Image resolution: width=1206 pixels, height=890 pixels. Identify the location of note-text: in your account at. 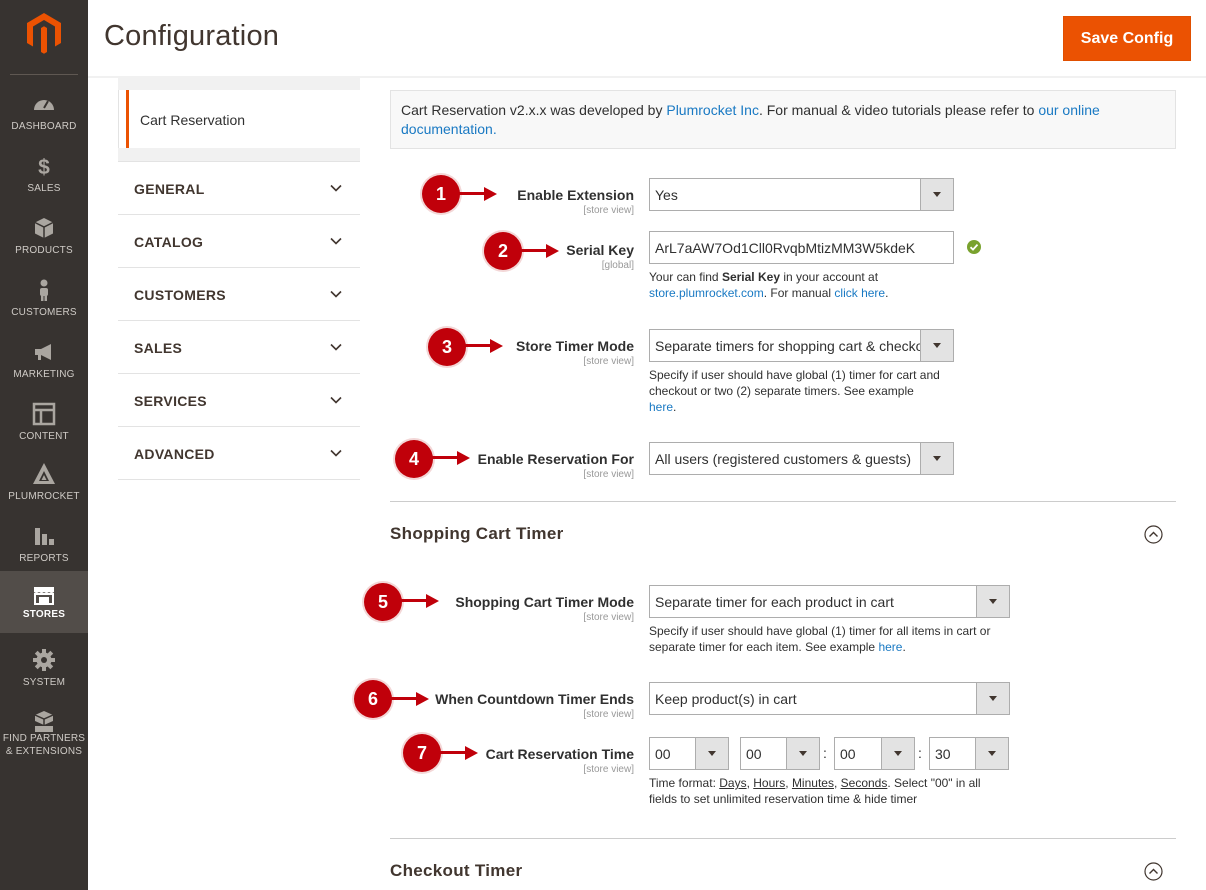
(829, 277).